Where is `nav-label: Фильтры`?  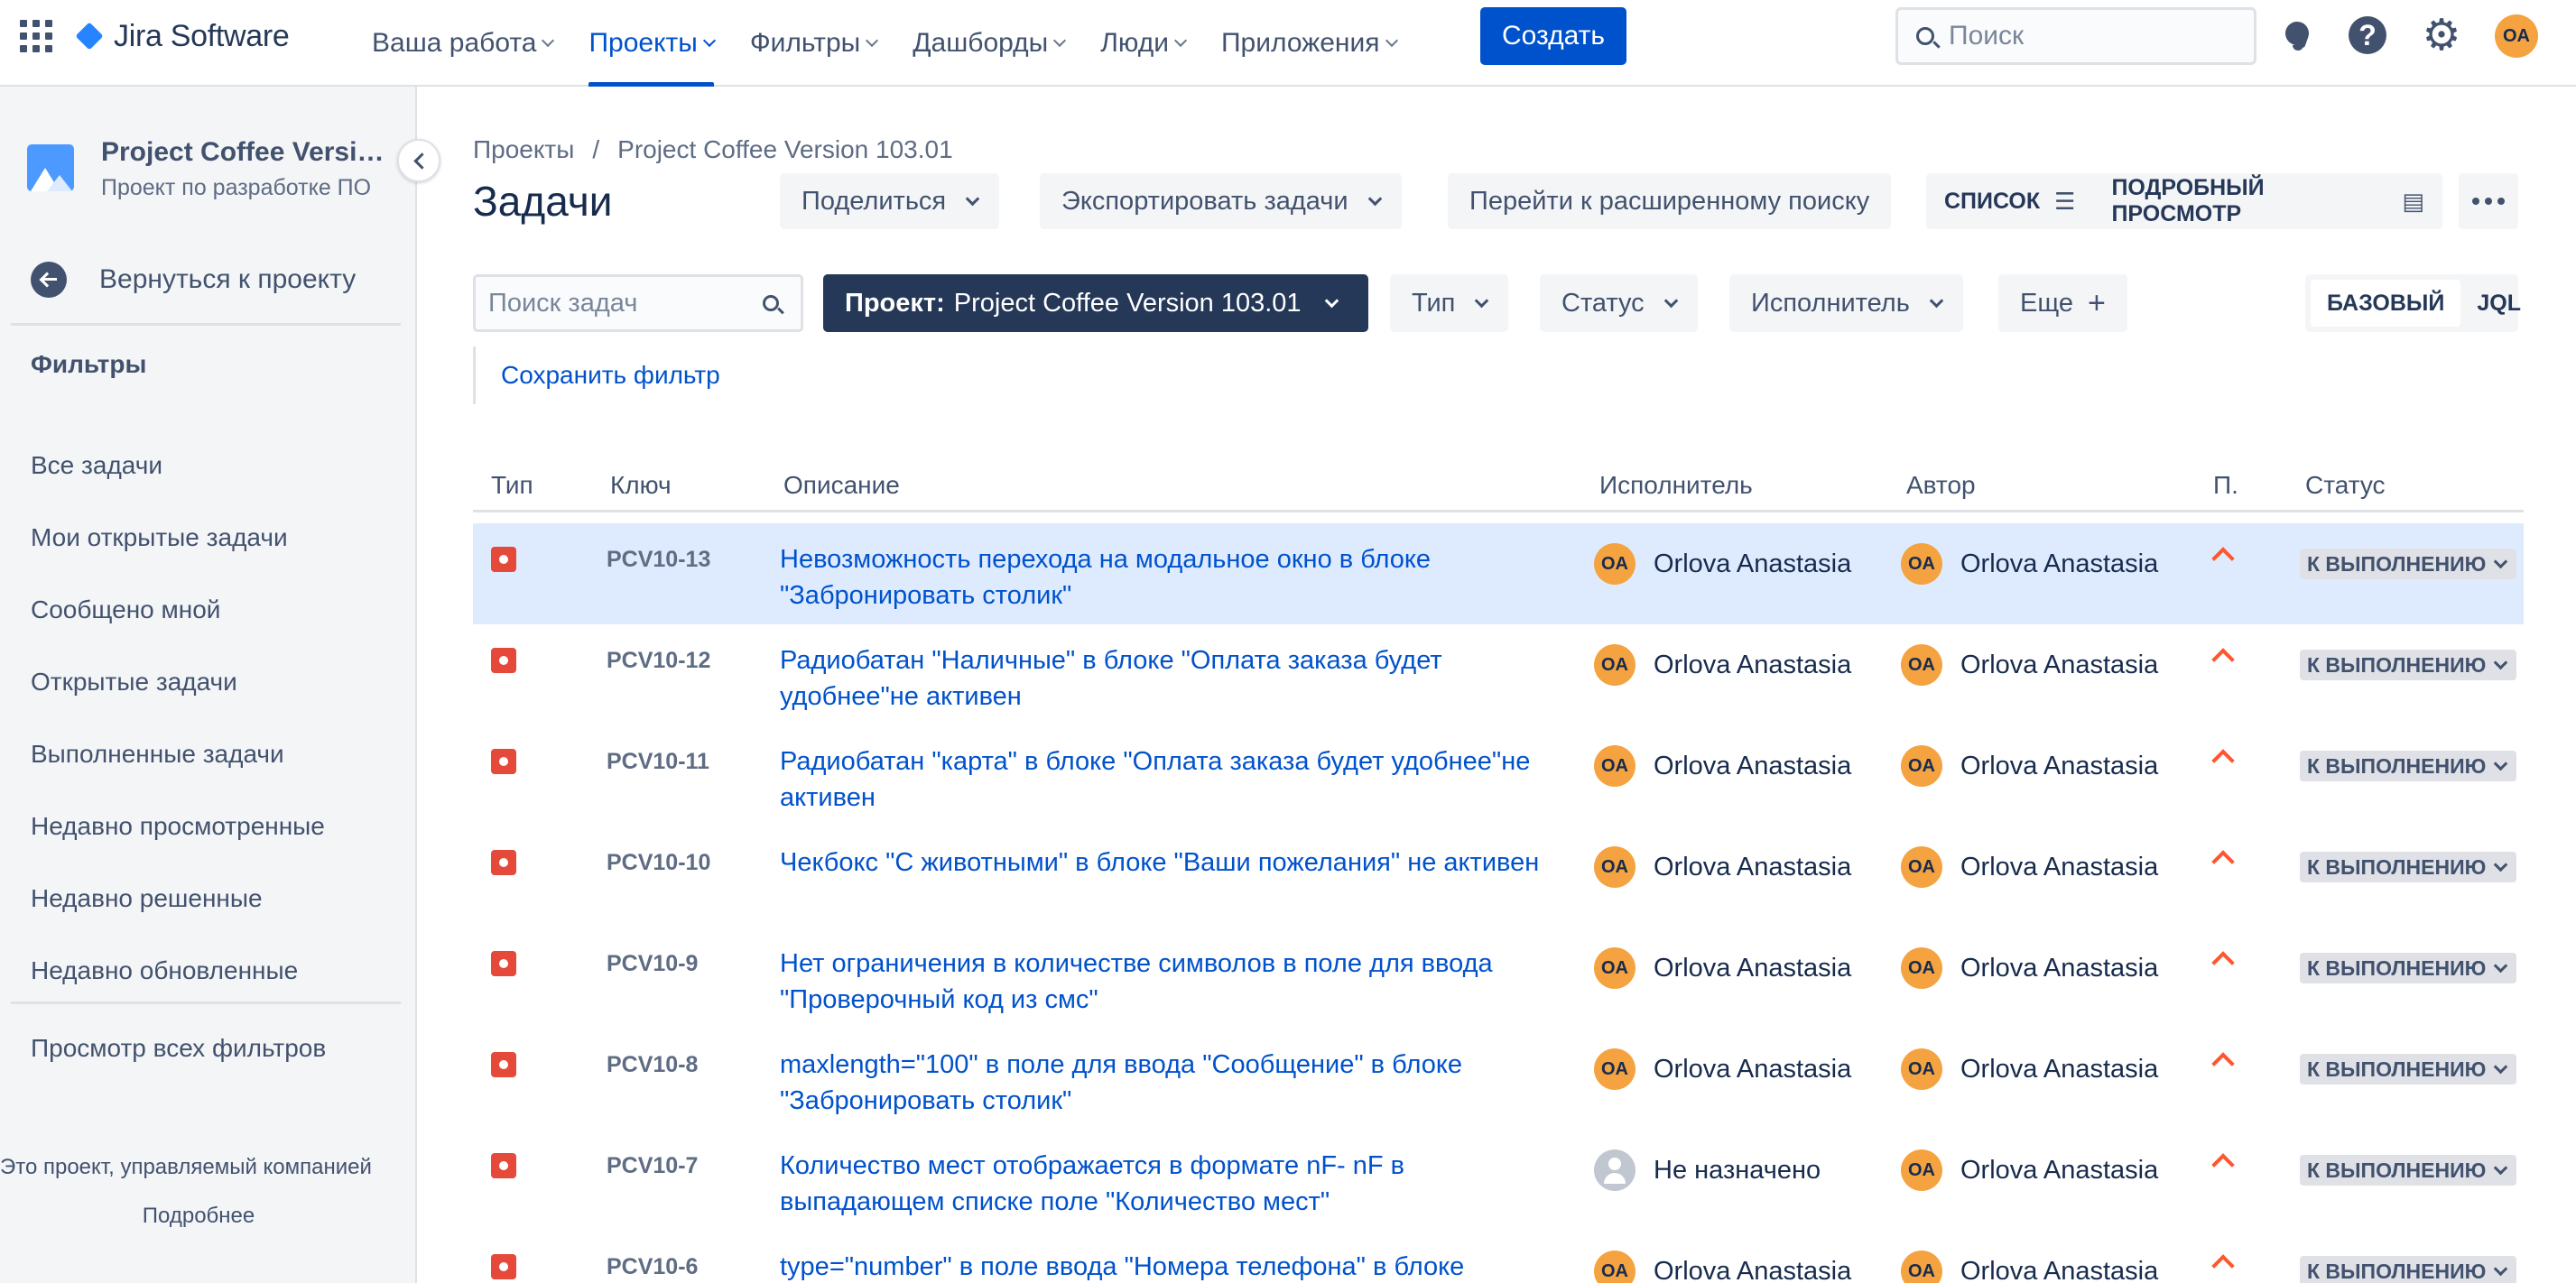
nav-label: Фильтры is located at coordinates (805, 43).